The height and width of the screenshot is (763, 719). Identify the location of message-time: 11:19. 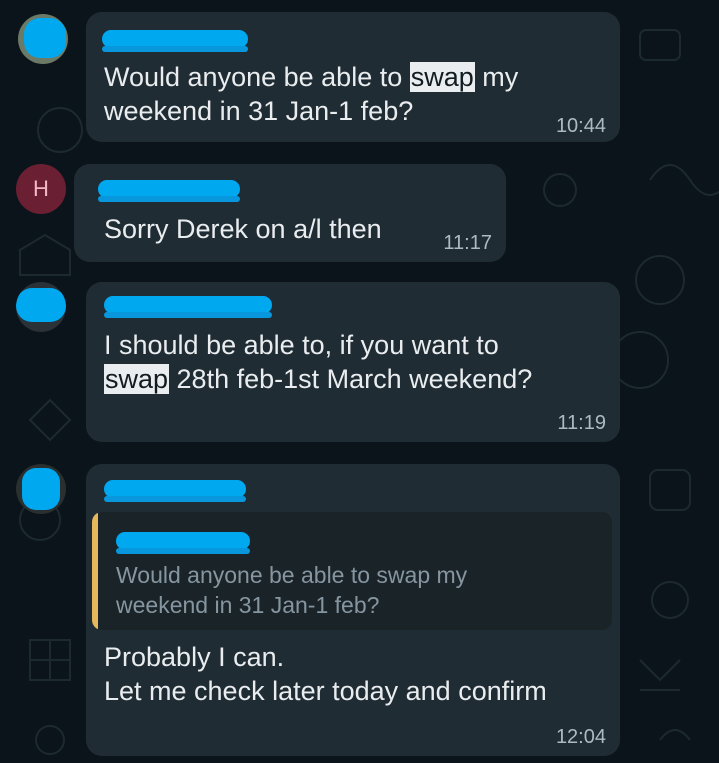
(581, 423).